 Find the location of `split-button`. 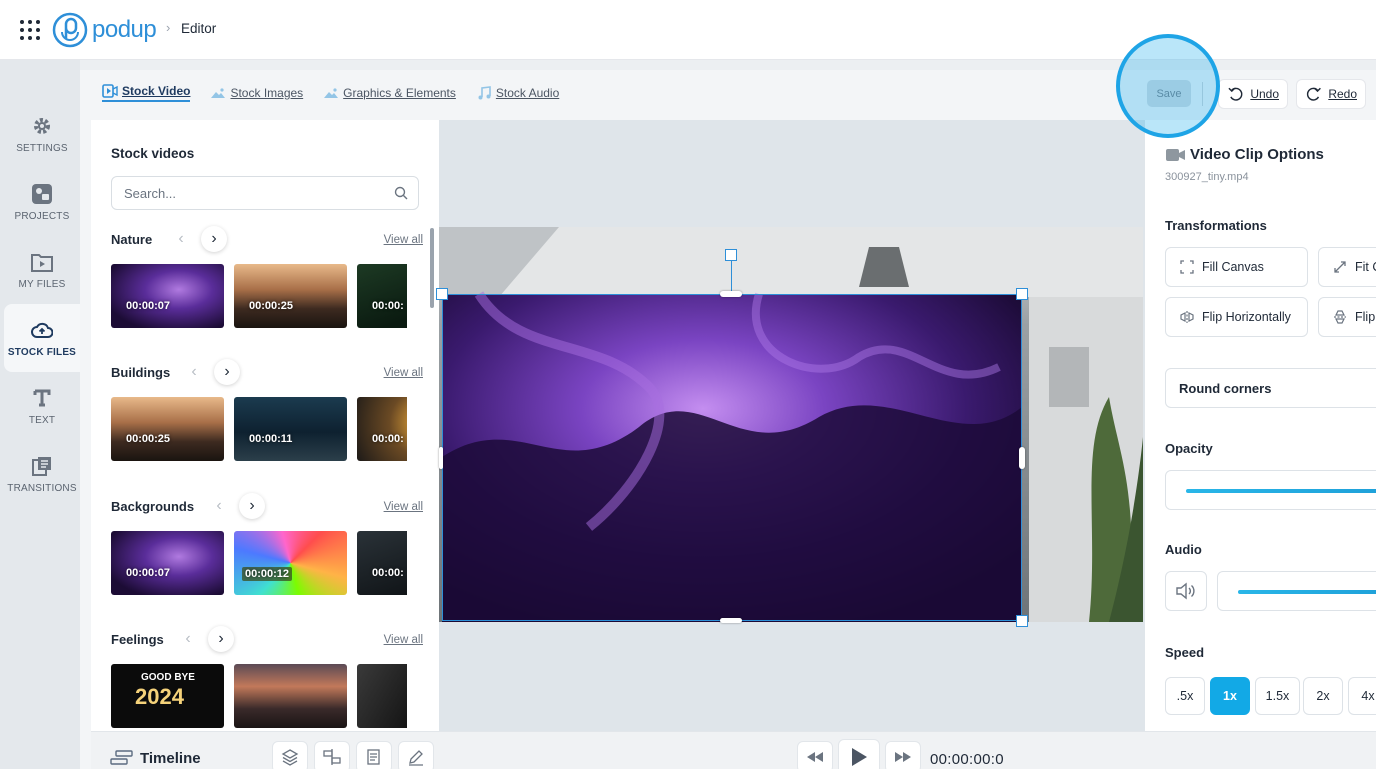

split-button is located at coordinates (332, 755).